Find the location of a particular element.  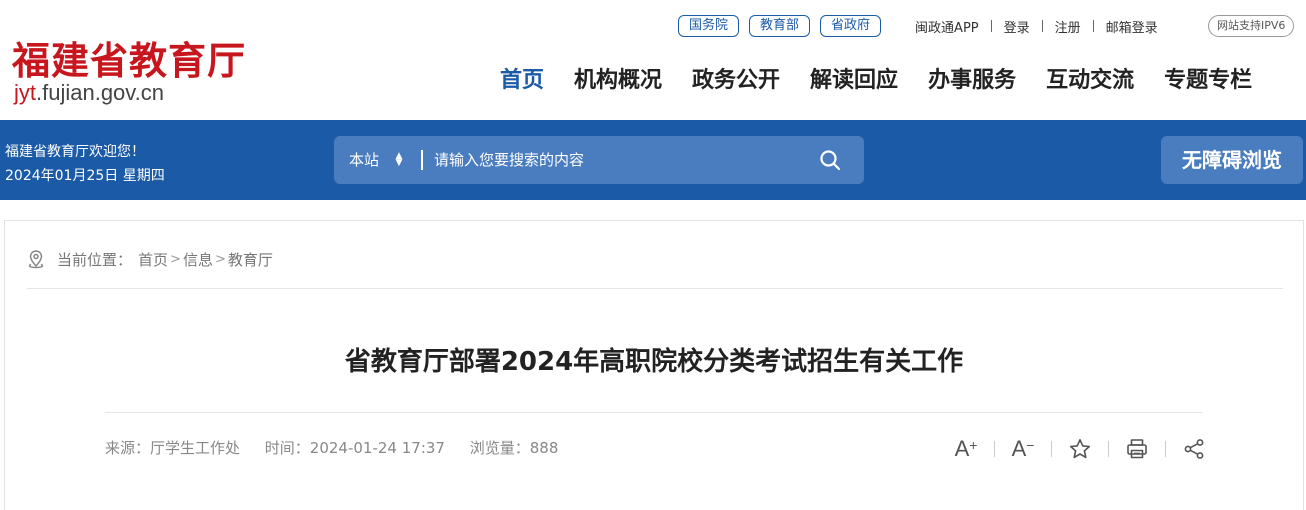

star-icon is located at coordinates (1080, 449).